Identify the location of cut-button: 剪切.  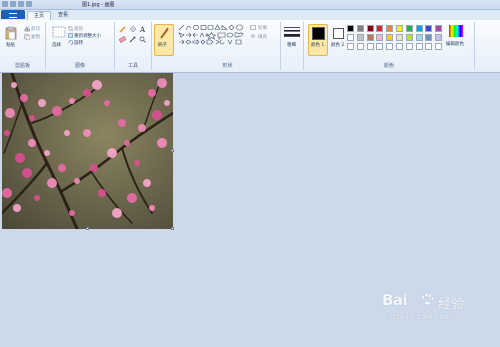
(35, 29).